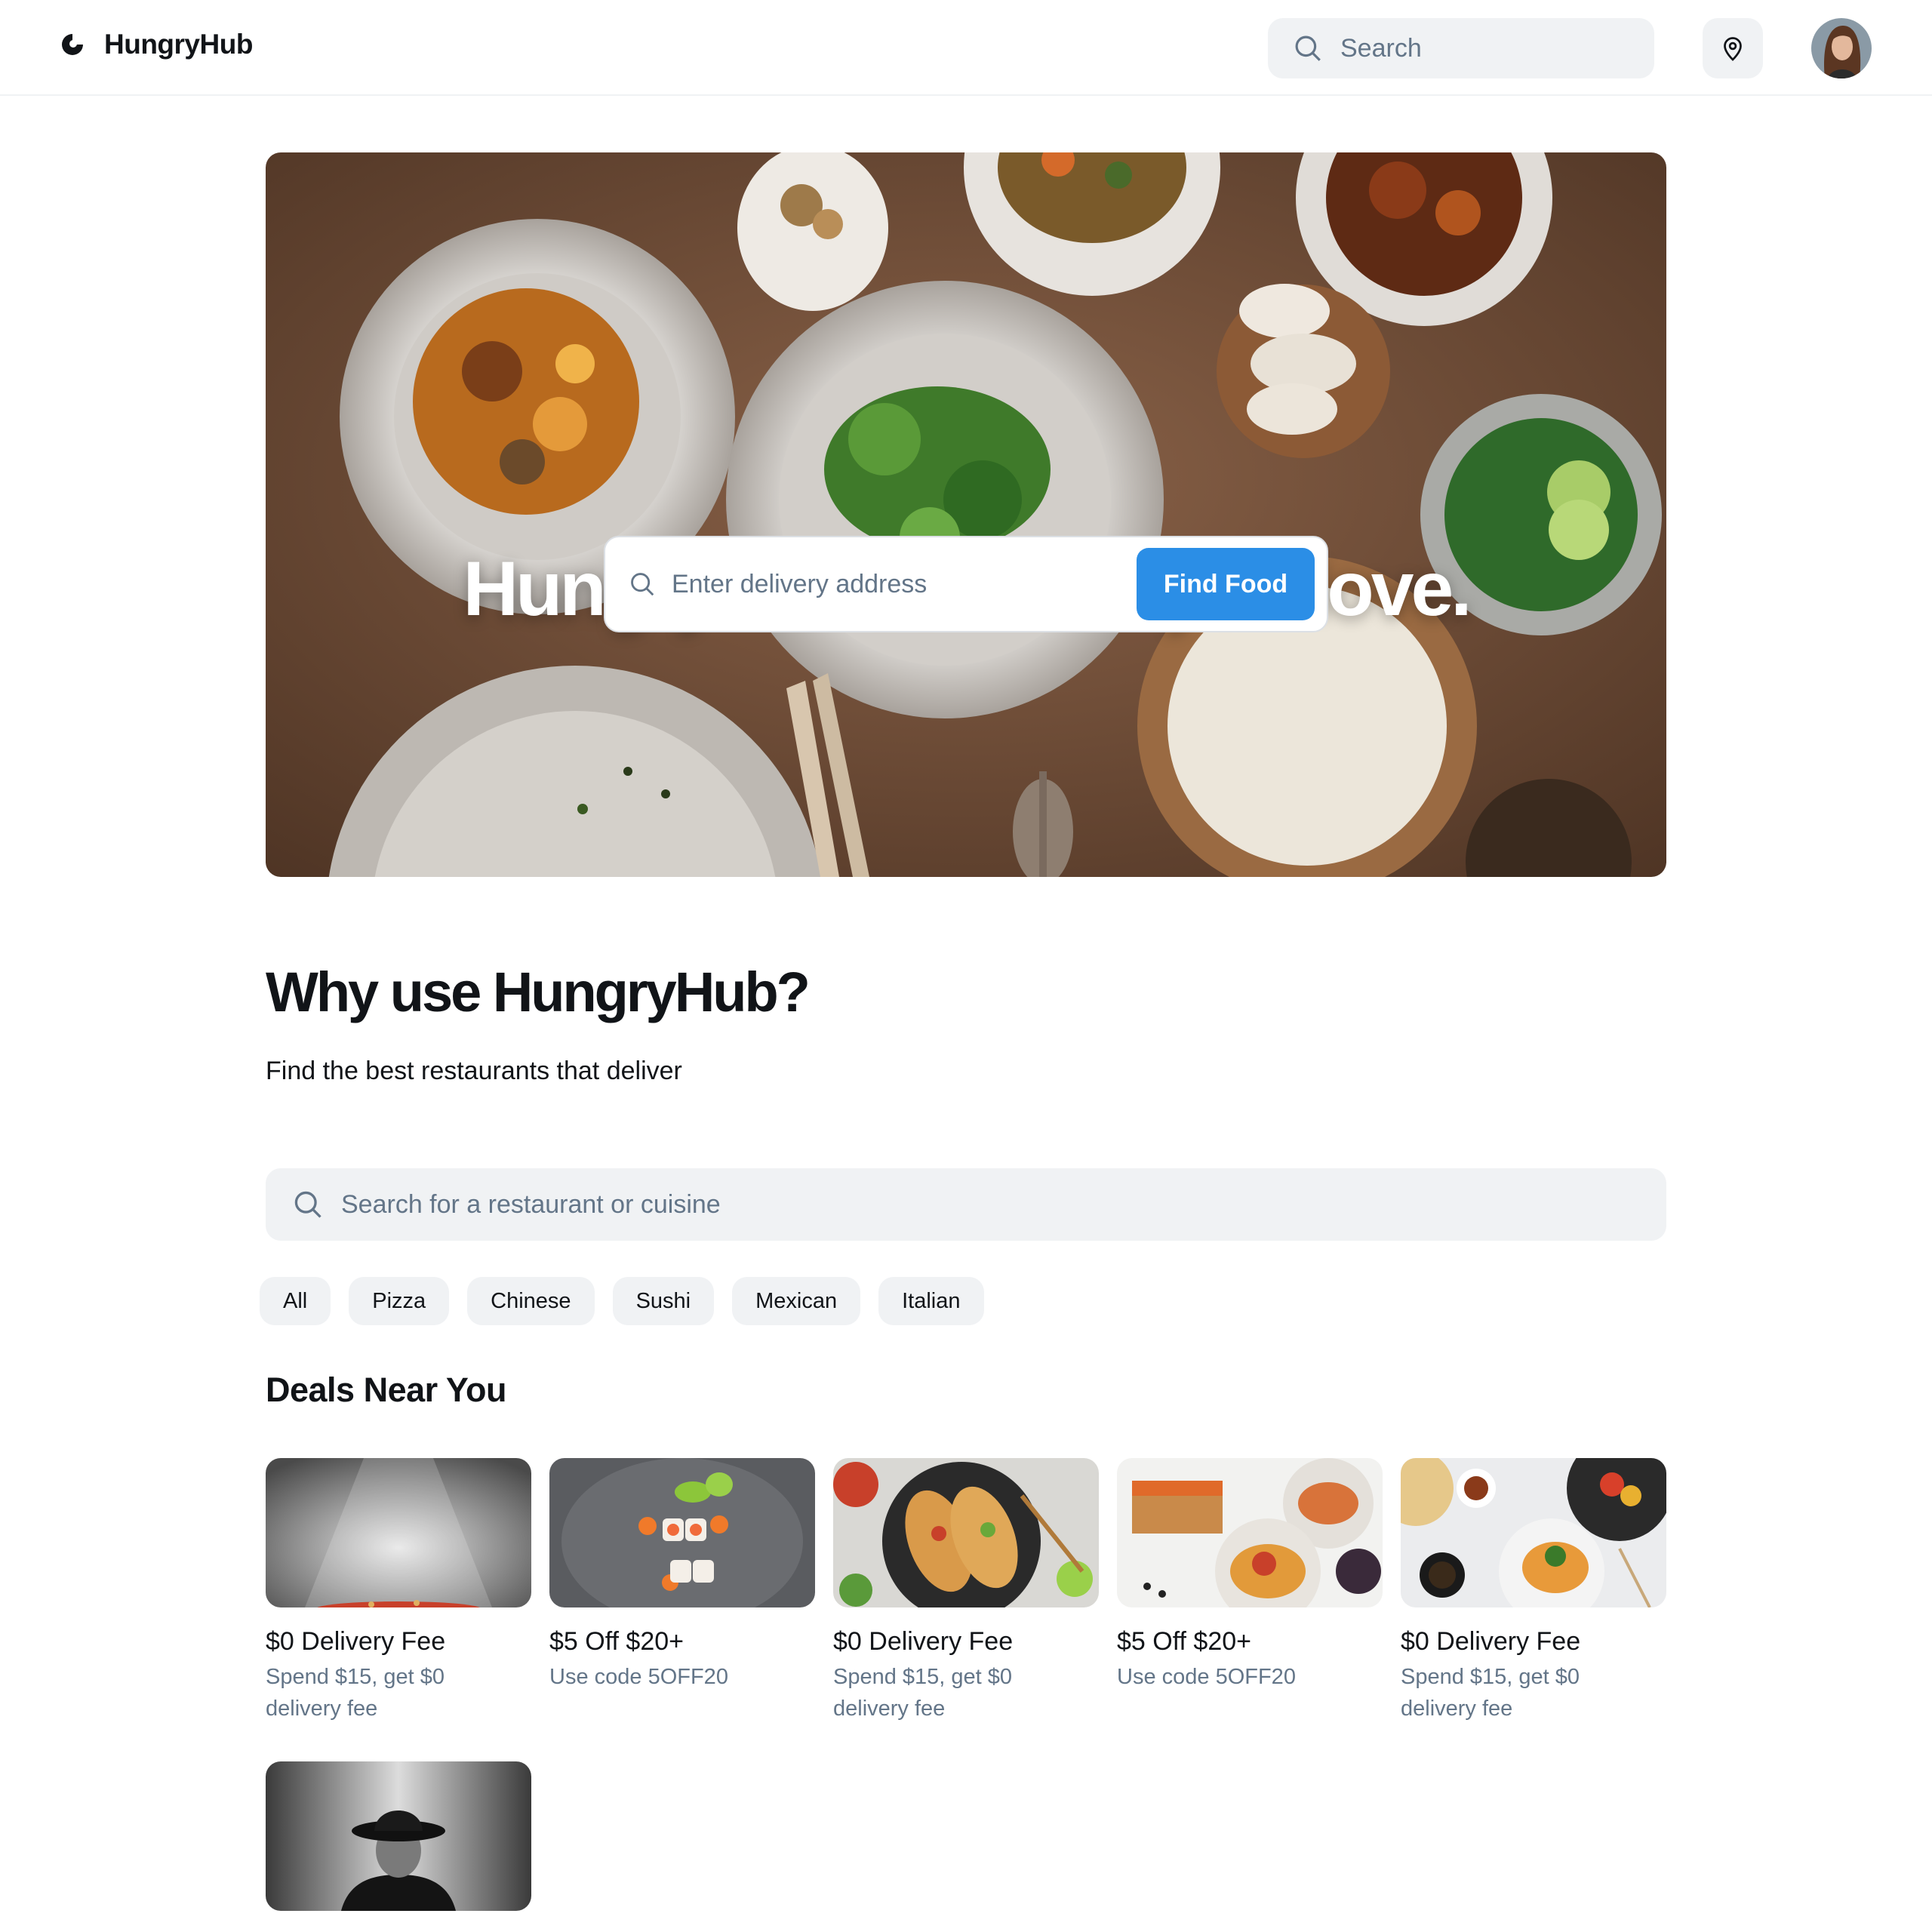 Image resolution: width=1932 pixels, height=1932 pixels. What do you see at coordinates (72, 44) in the screenshot?
I see `brand-logo-icon` at bounding box center [72, 44].